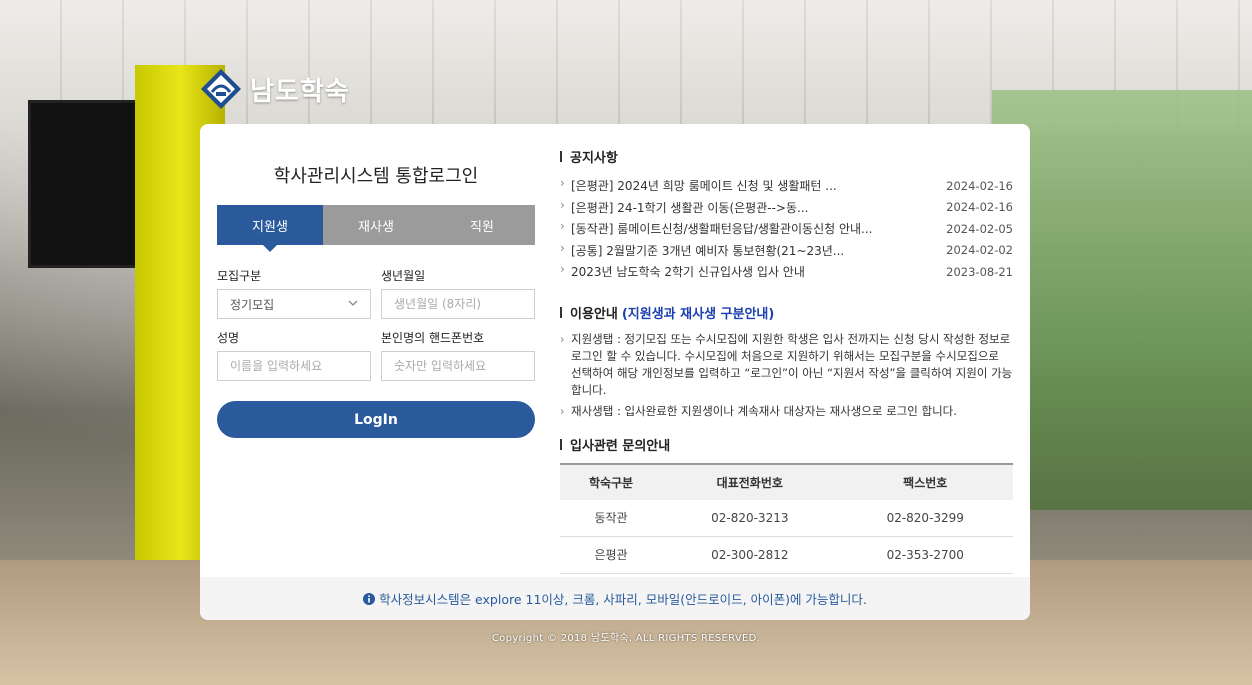 The height and width of the screenshot is (685, 1252). I want to click on logo-text: 남도학숙, so click(300, 91).